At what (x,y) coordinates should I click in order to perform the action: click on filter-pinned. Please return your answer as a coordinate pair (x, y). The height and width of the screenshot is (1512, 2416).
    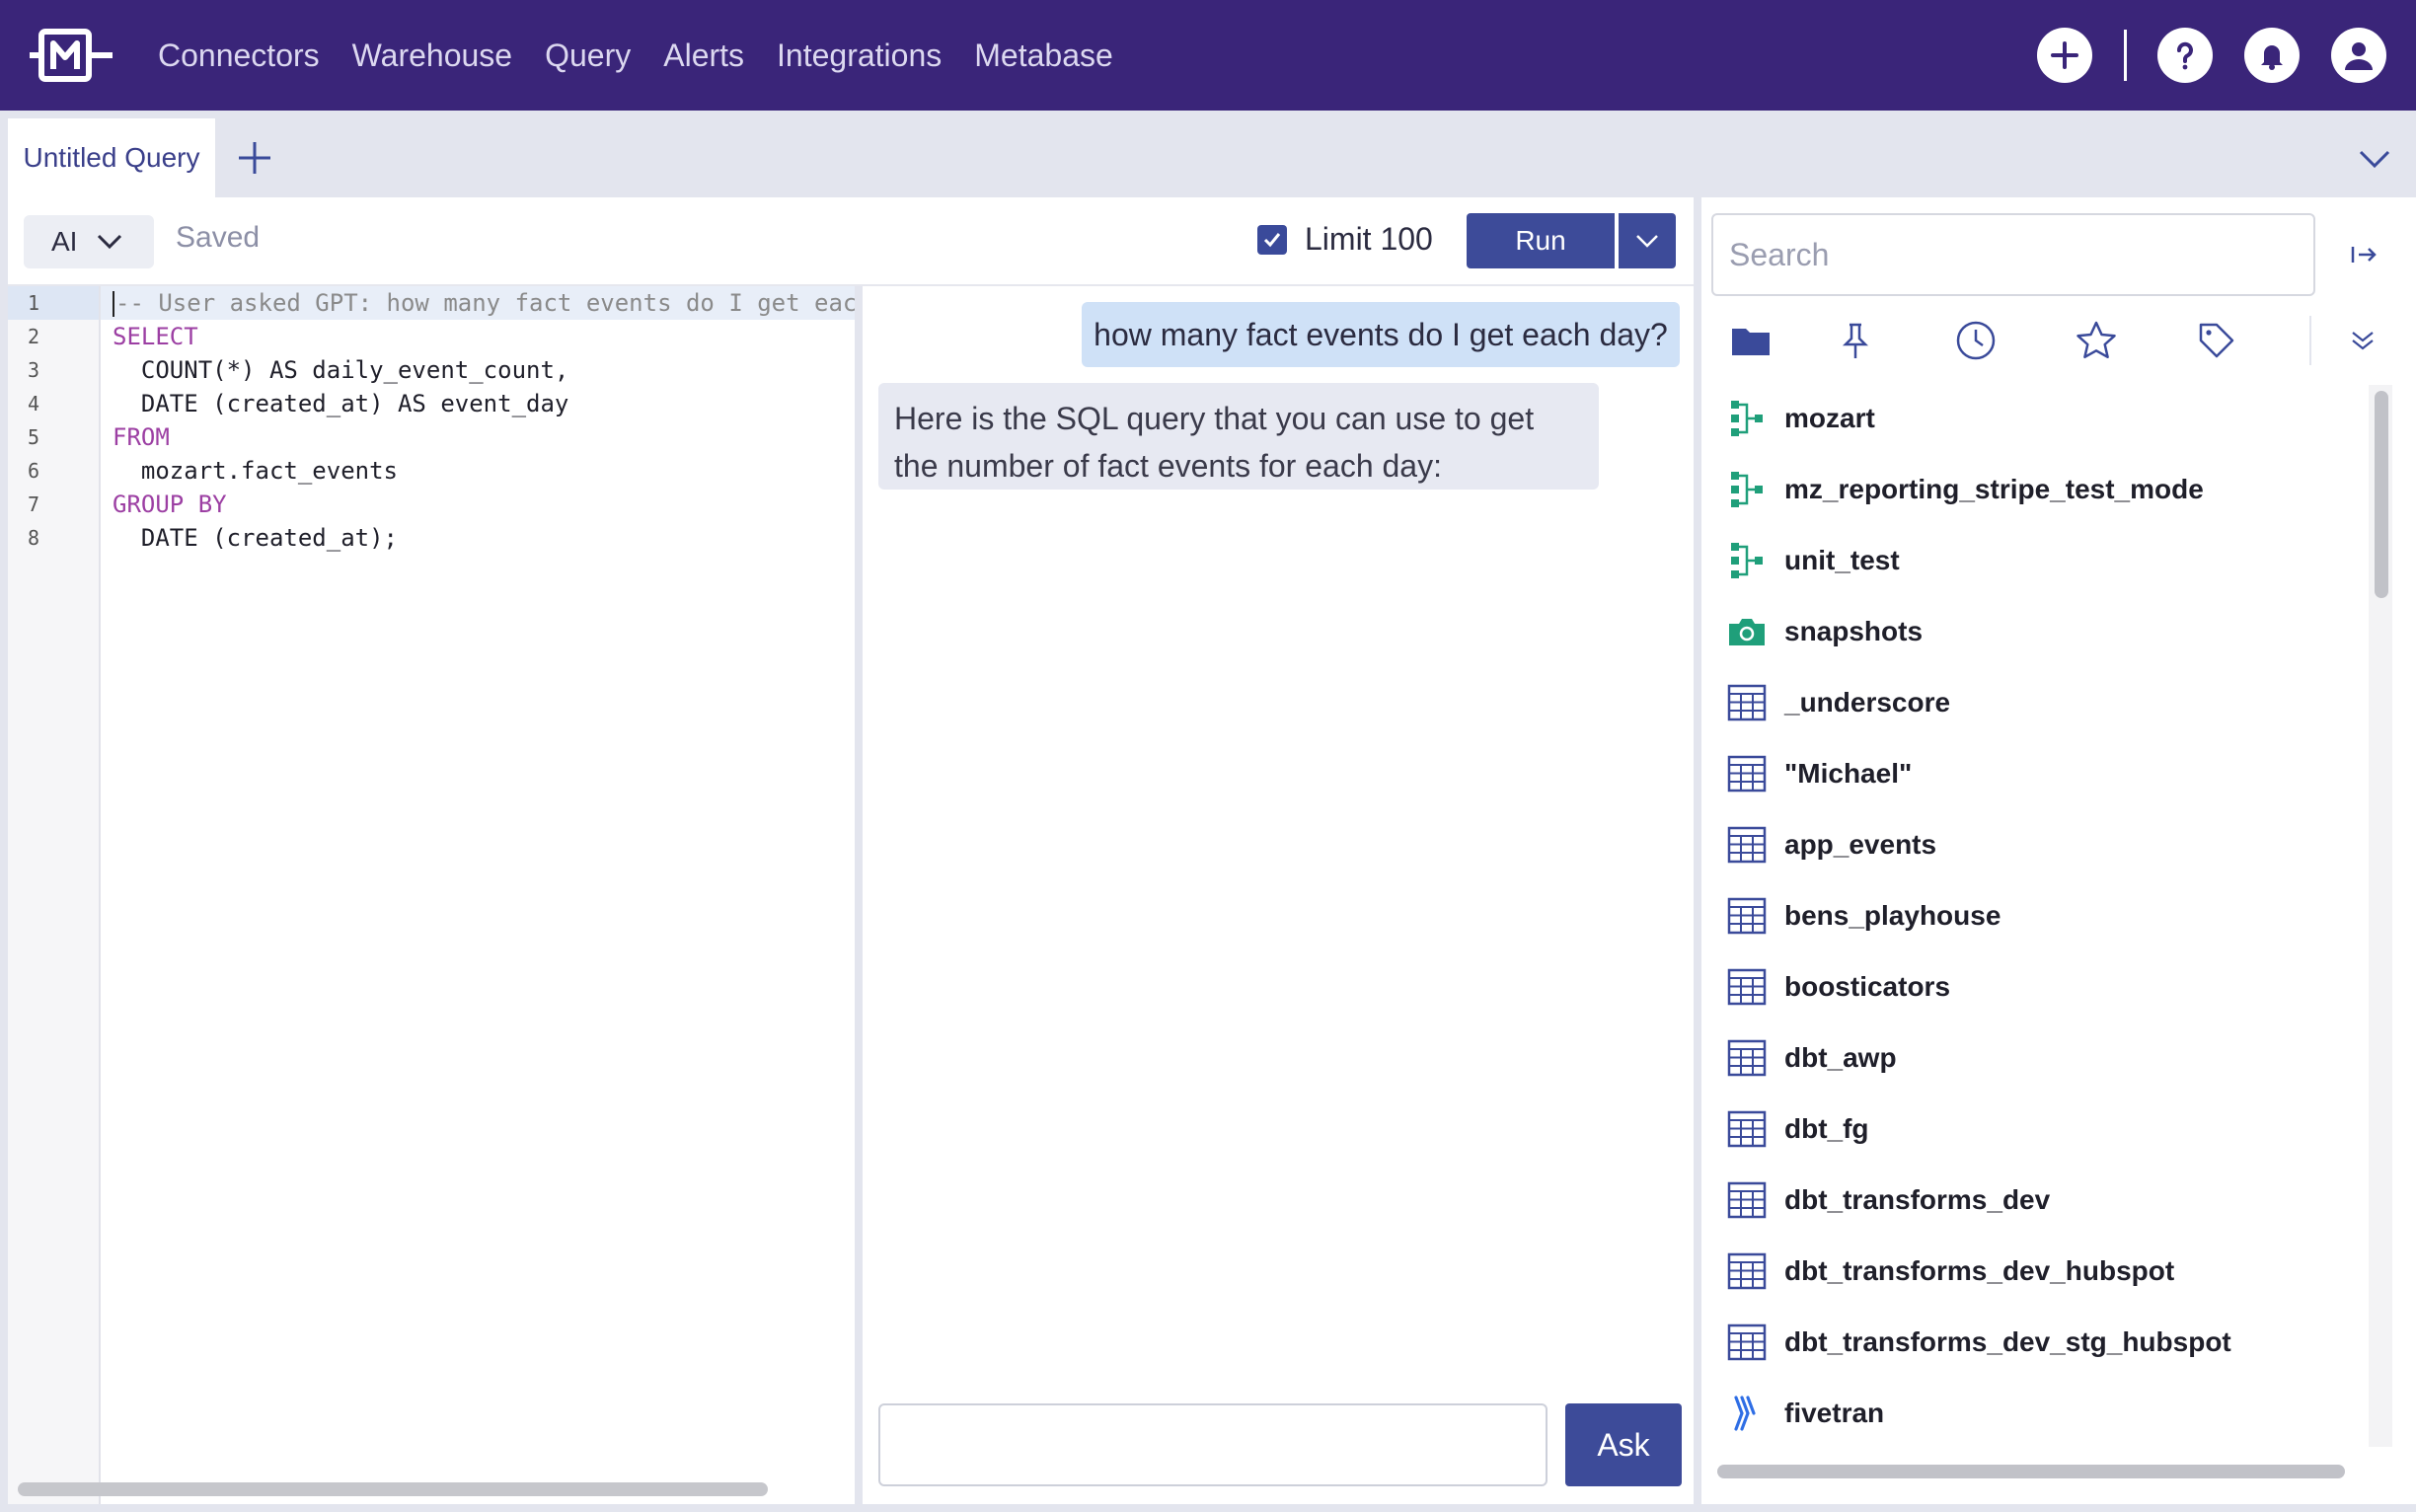
    Looking at the image, I should click on (1855, 340).